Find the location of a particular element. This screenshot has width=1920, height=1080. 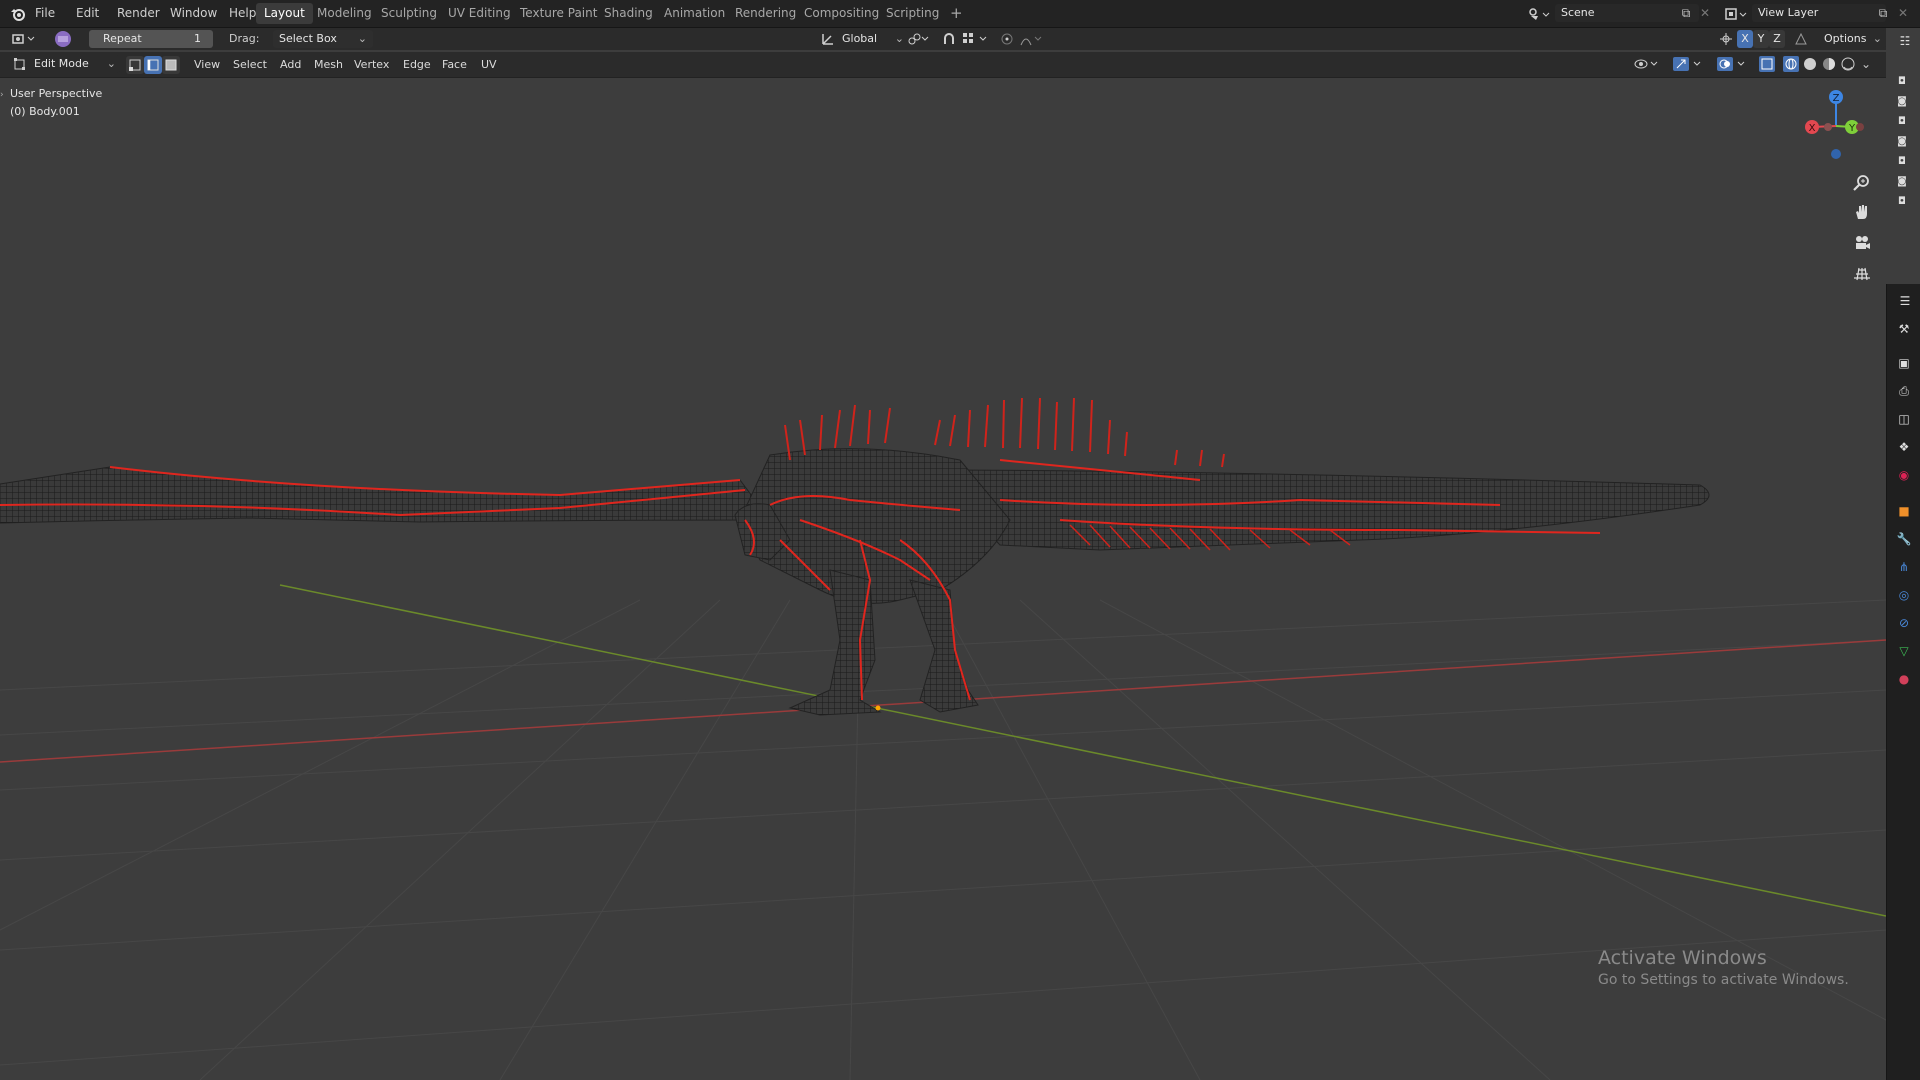

edge-select-mode-button is located at coordinates (153, 65).